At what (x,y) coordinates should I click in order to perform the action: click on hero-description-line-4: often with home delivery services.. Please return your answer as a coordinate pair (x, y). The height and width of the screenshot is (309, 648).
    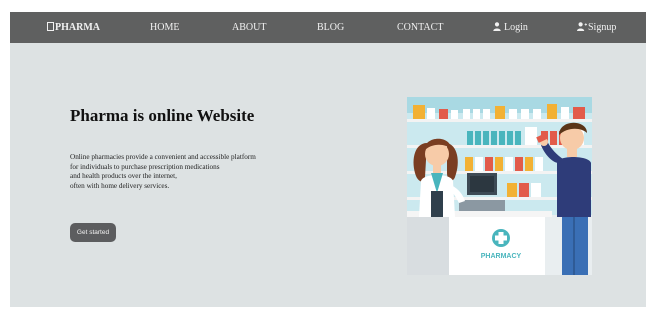
    Looking at the image, I should click on (120, 185).